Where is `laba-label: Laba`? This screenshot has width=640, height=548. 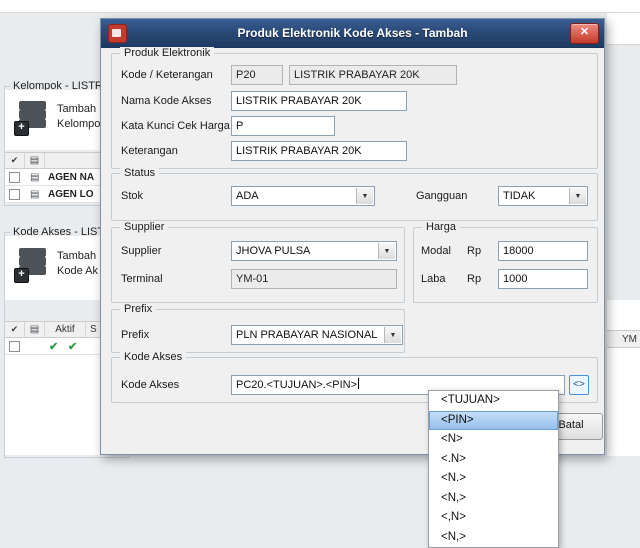
laba-label: Laba is located at coordinates (433, 279).